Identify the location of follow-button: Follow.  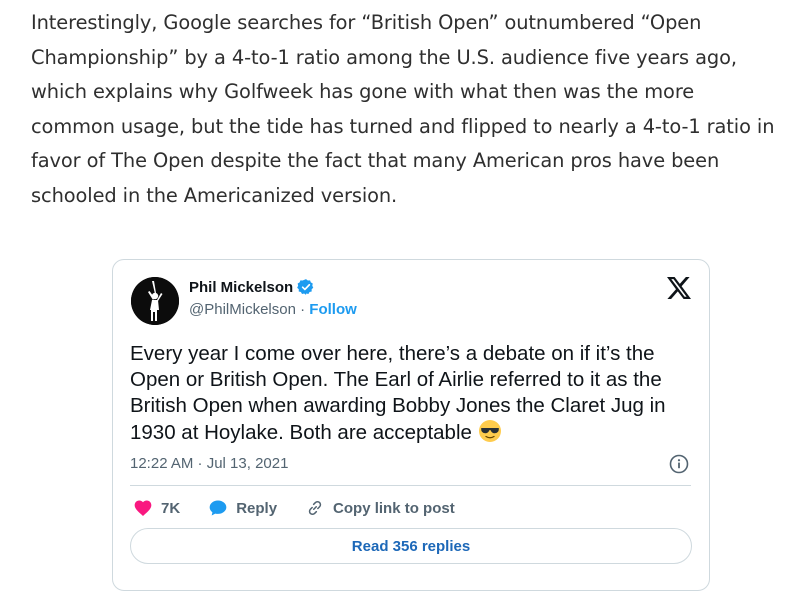
(333, 309).